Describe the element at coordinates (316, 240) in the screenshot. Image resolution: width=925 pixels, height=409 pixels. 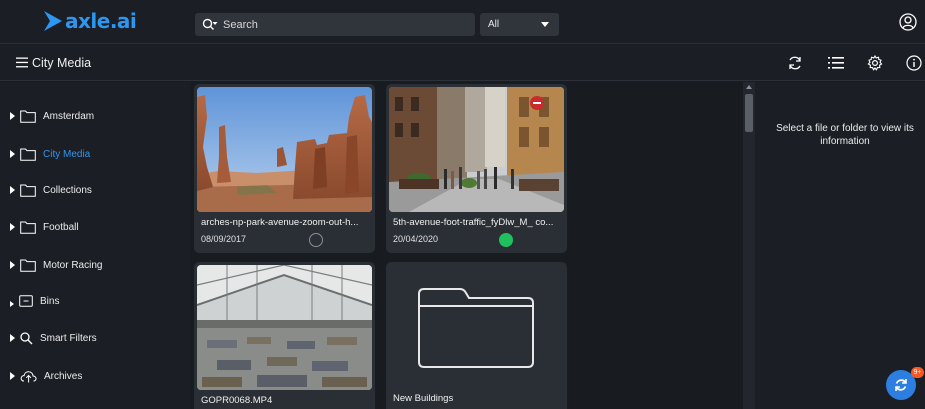
I see `status-indicator-empty` at that location.